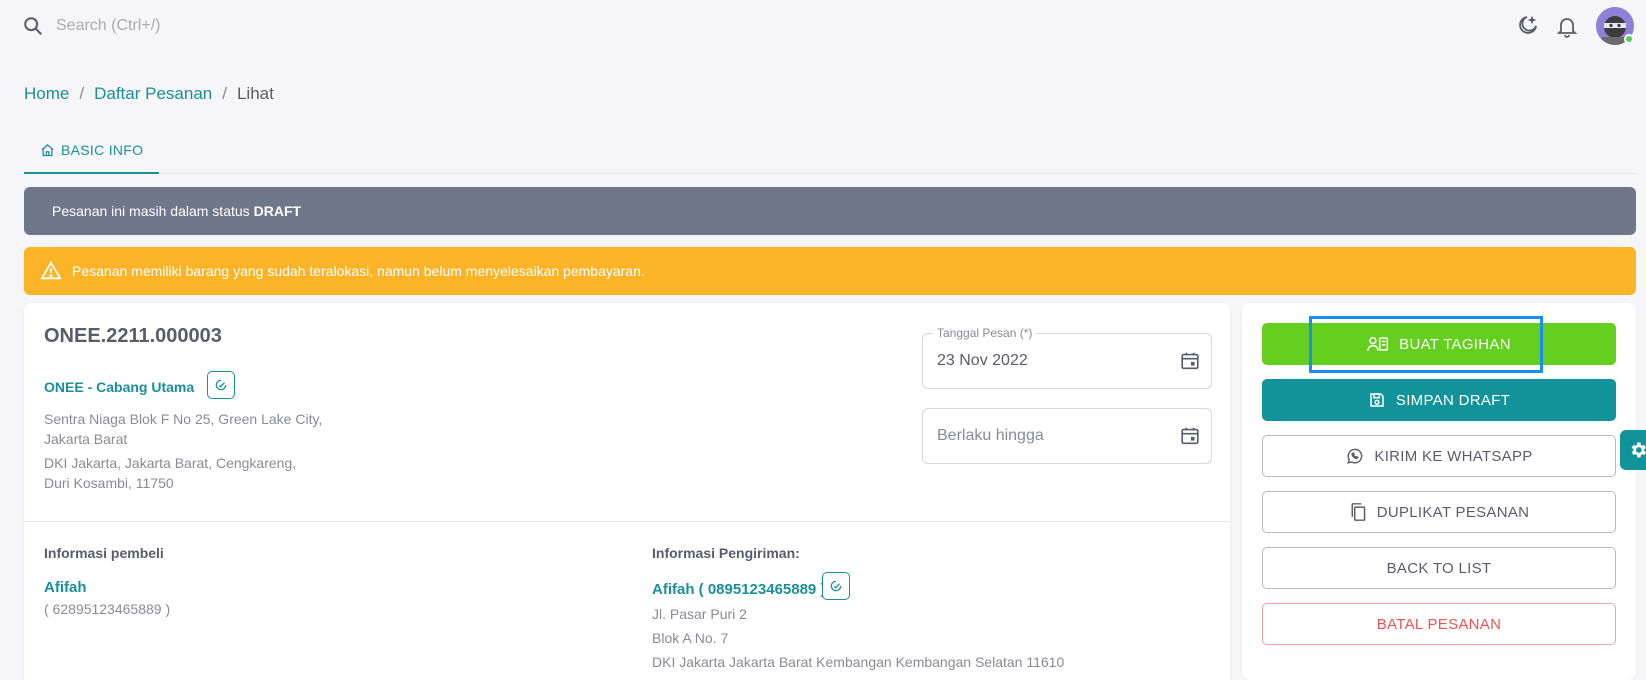 The image size is (1646, 680). I want to click on tab-basic-info: BASIC INFO, so click(92, 151).